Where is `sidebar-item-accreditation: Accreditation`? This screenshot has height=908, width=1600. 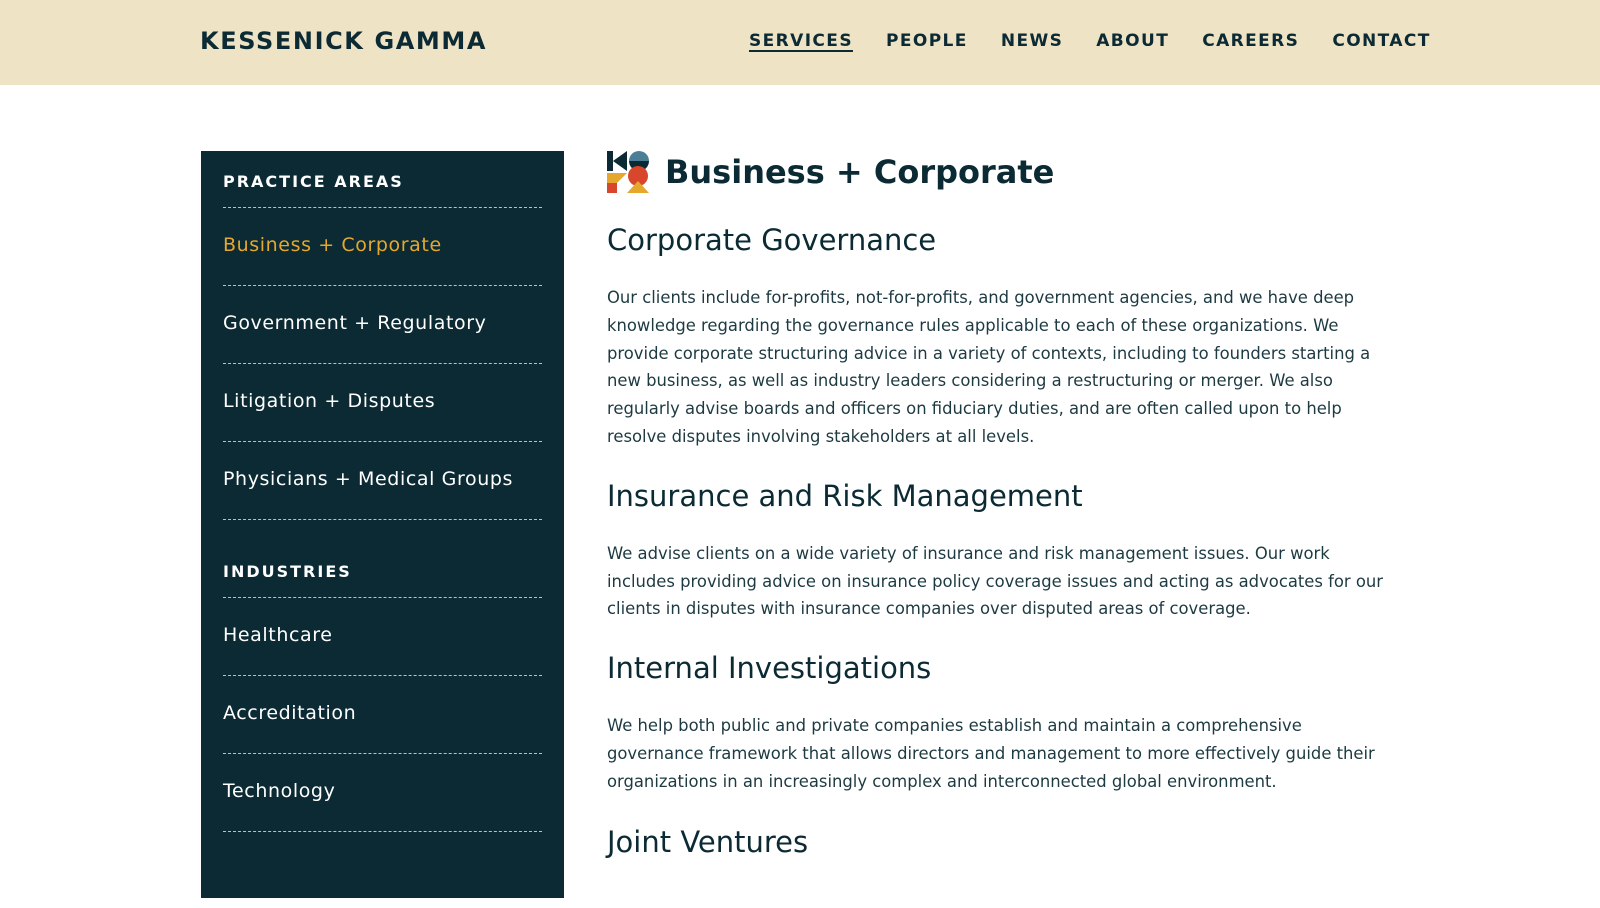 sidebar-item-accreditation: Accreditation is located at coordinates (382, 715).